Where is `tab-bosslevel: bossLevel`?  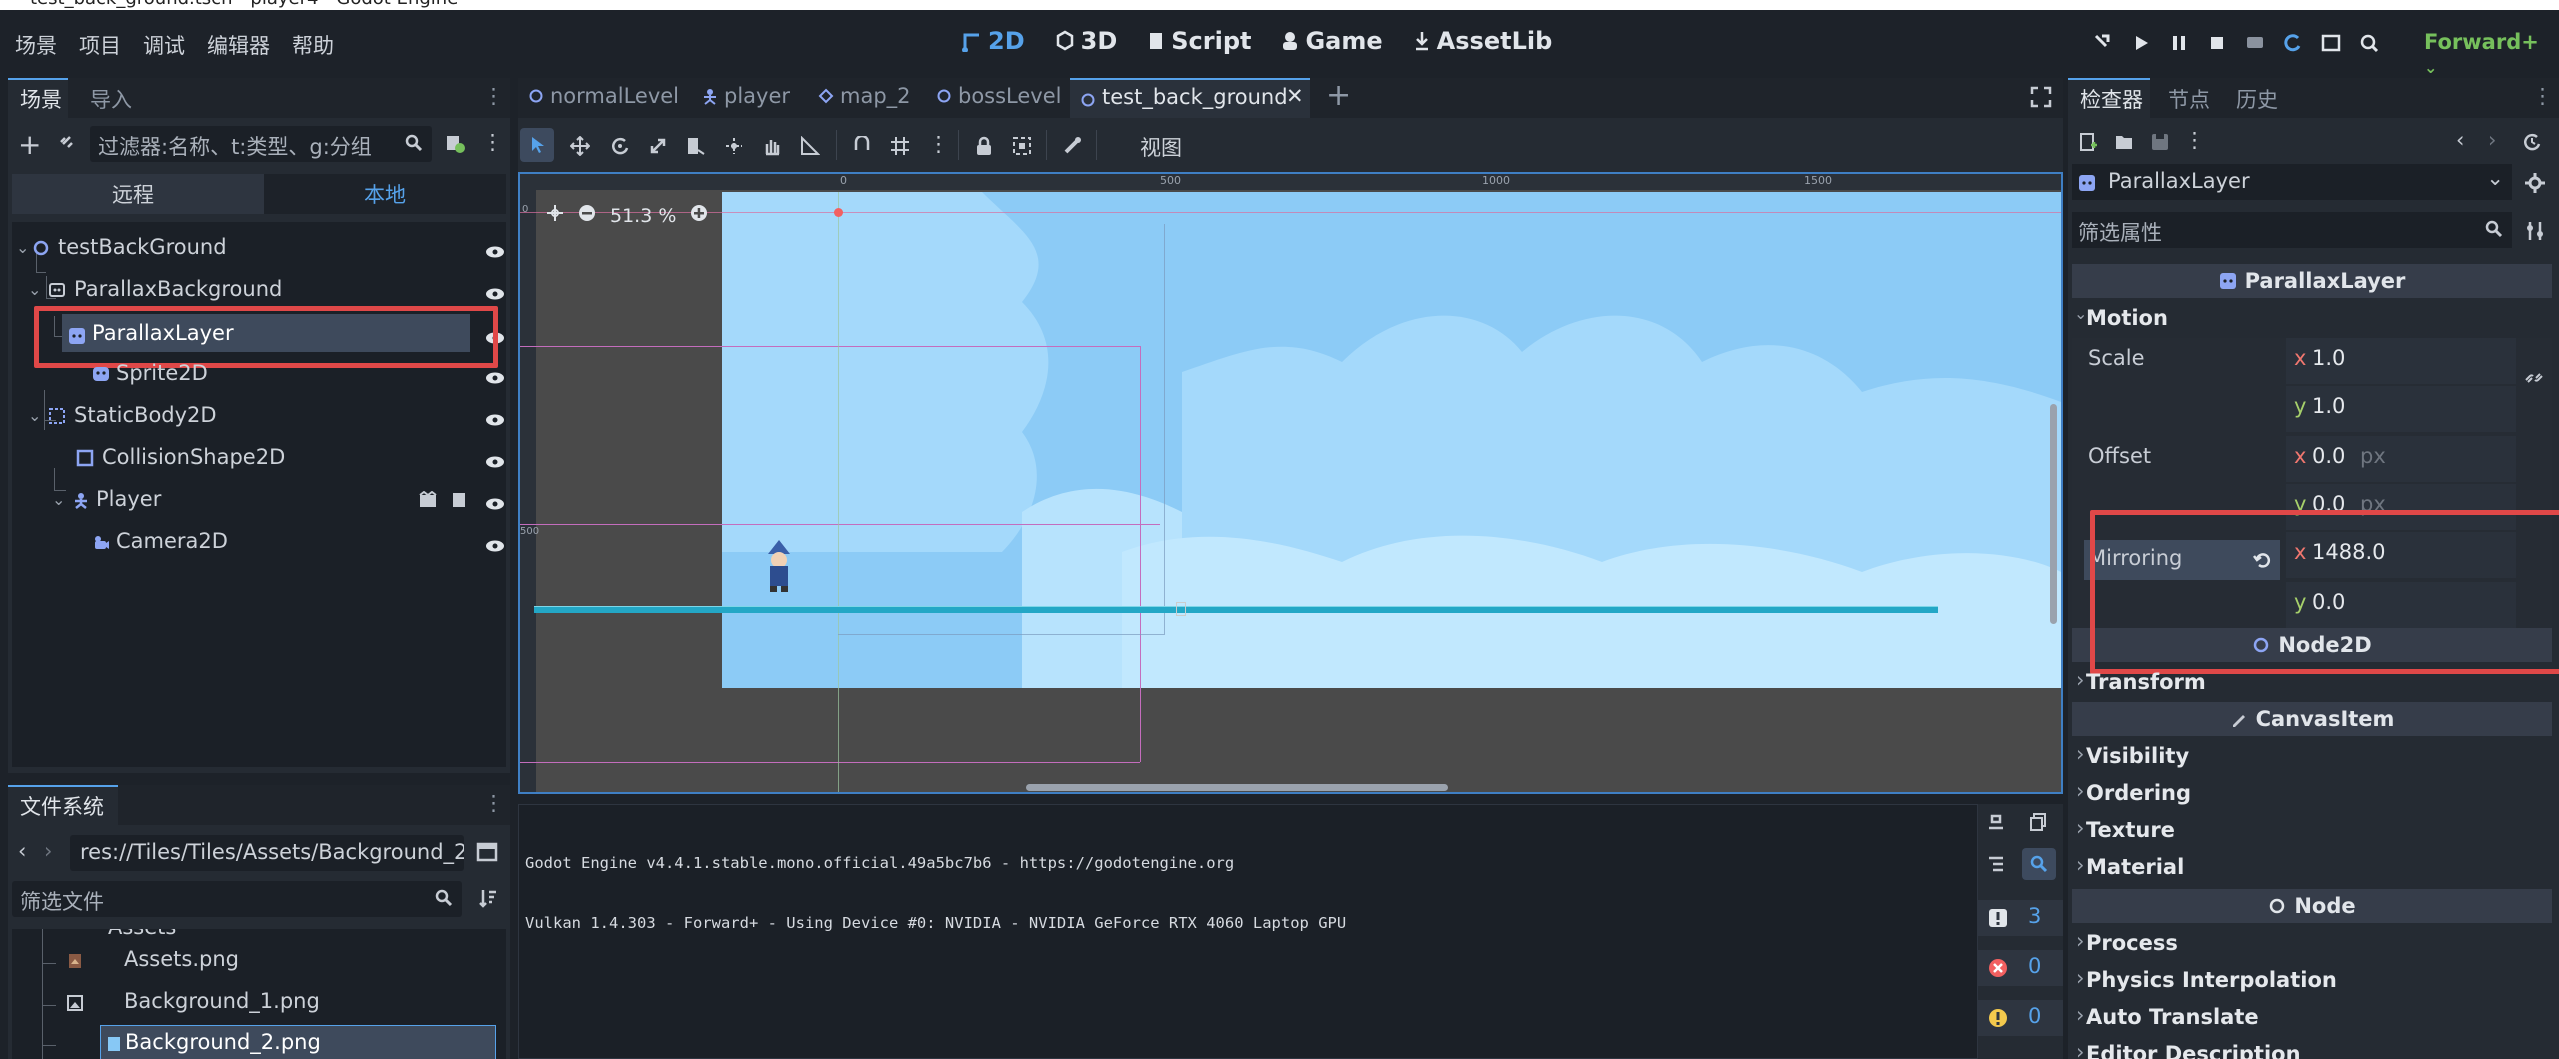 tab-bosslevel: bossLevel is located at coordinates (999, 96).